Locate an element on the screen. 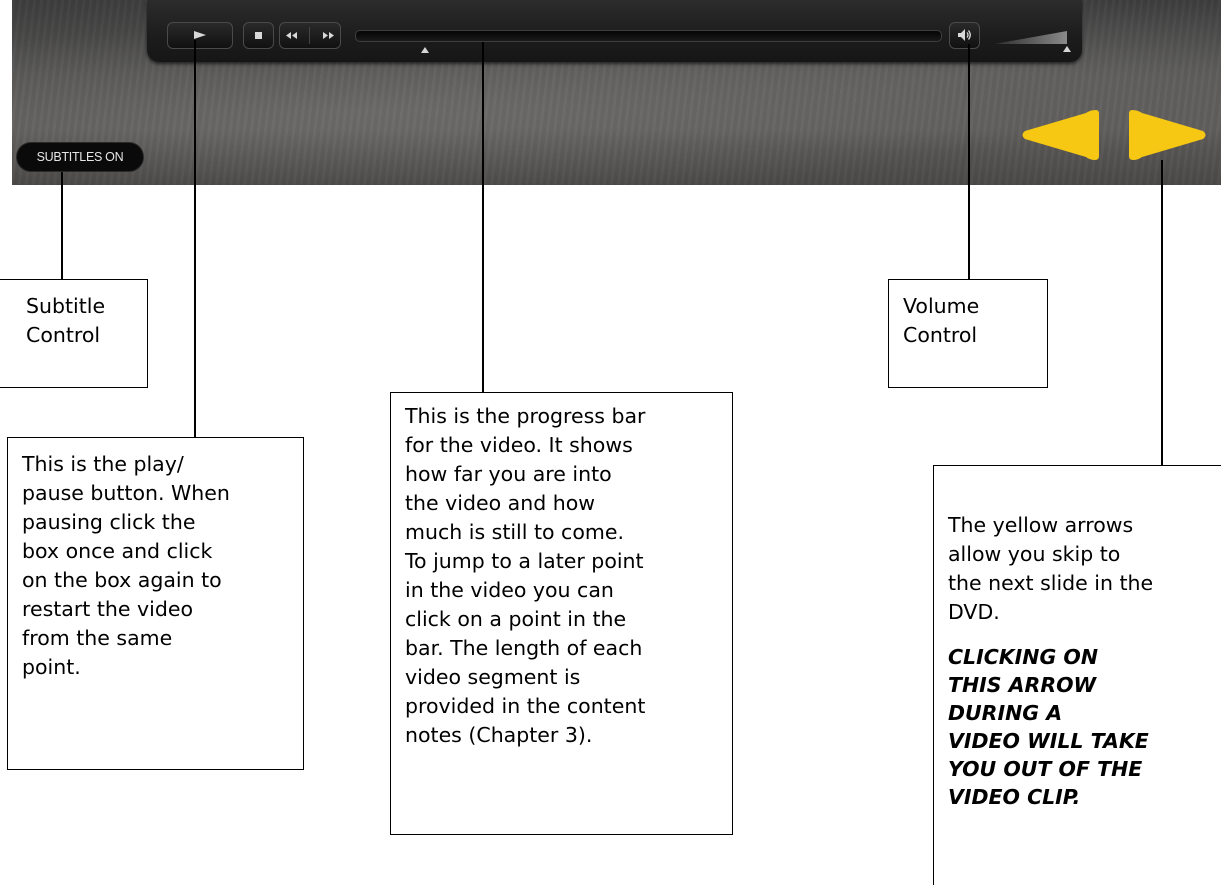 The image size is (1221, 885). volume-thumb is located at coordinates (1067, 49).